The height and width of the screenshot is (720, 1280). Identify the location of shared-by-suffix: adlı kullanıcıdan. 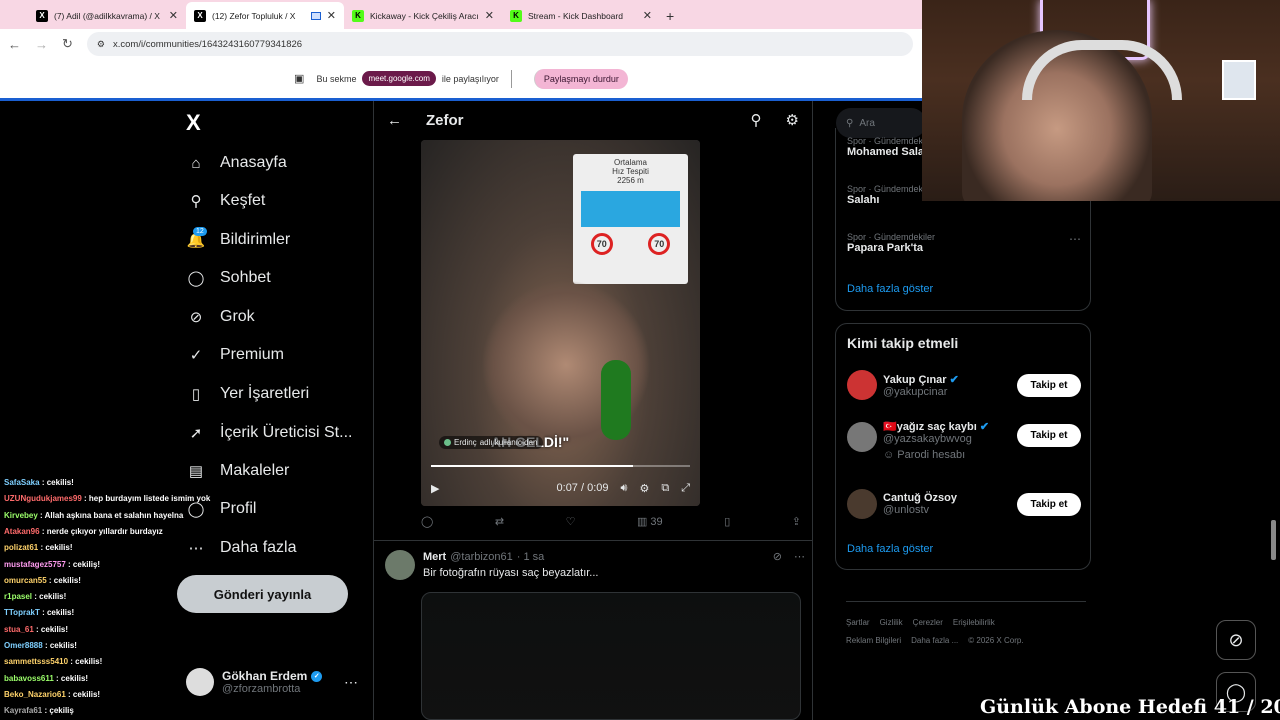
(508, 442).